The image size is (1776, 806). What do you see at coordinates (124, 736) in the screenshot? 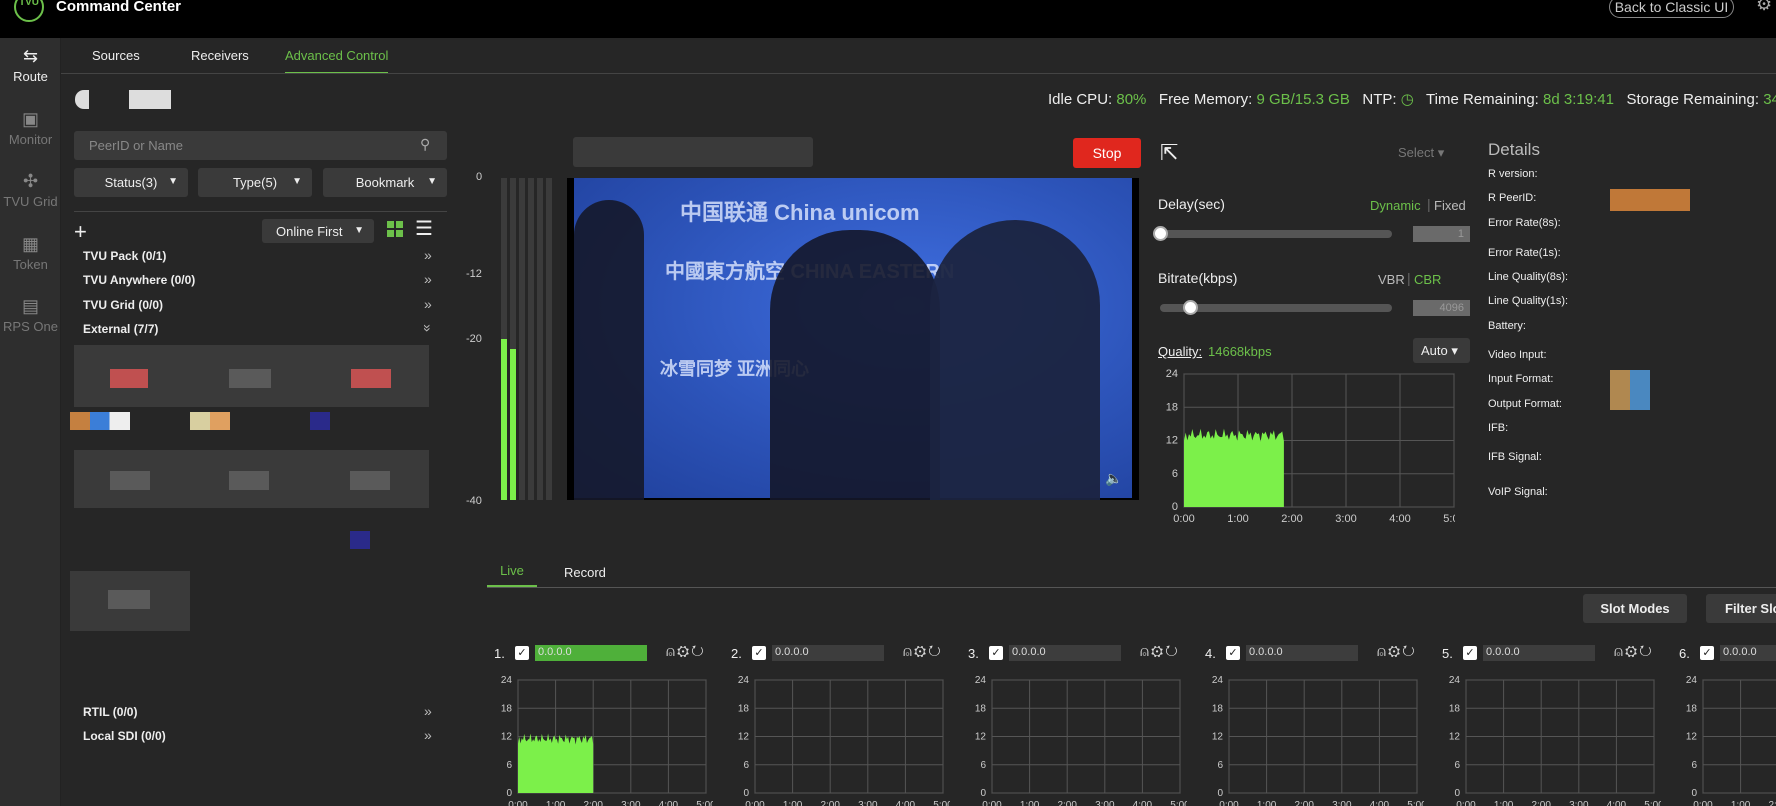
I see `group-local-sdi: Local SDI (0/0)` at bounding box center [124, 736].